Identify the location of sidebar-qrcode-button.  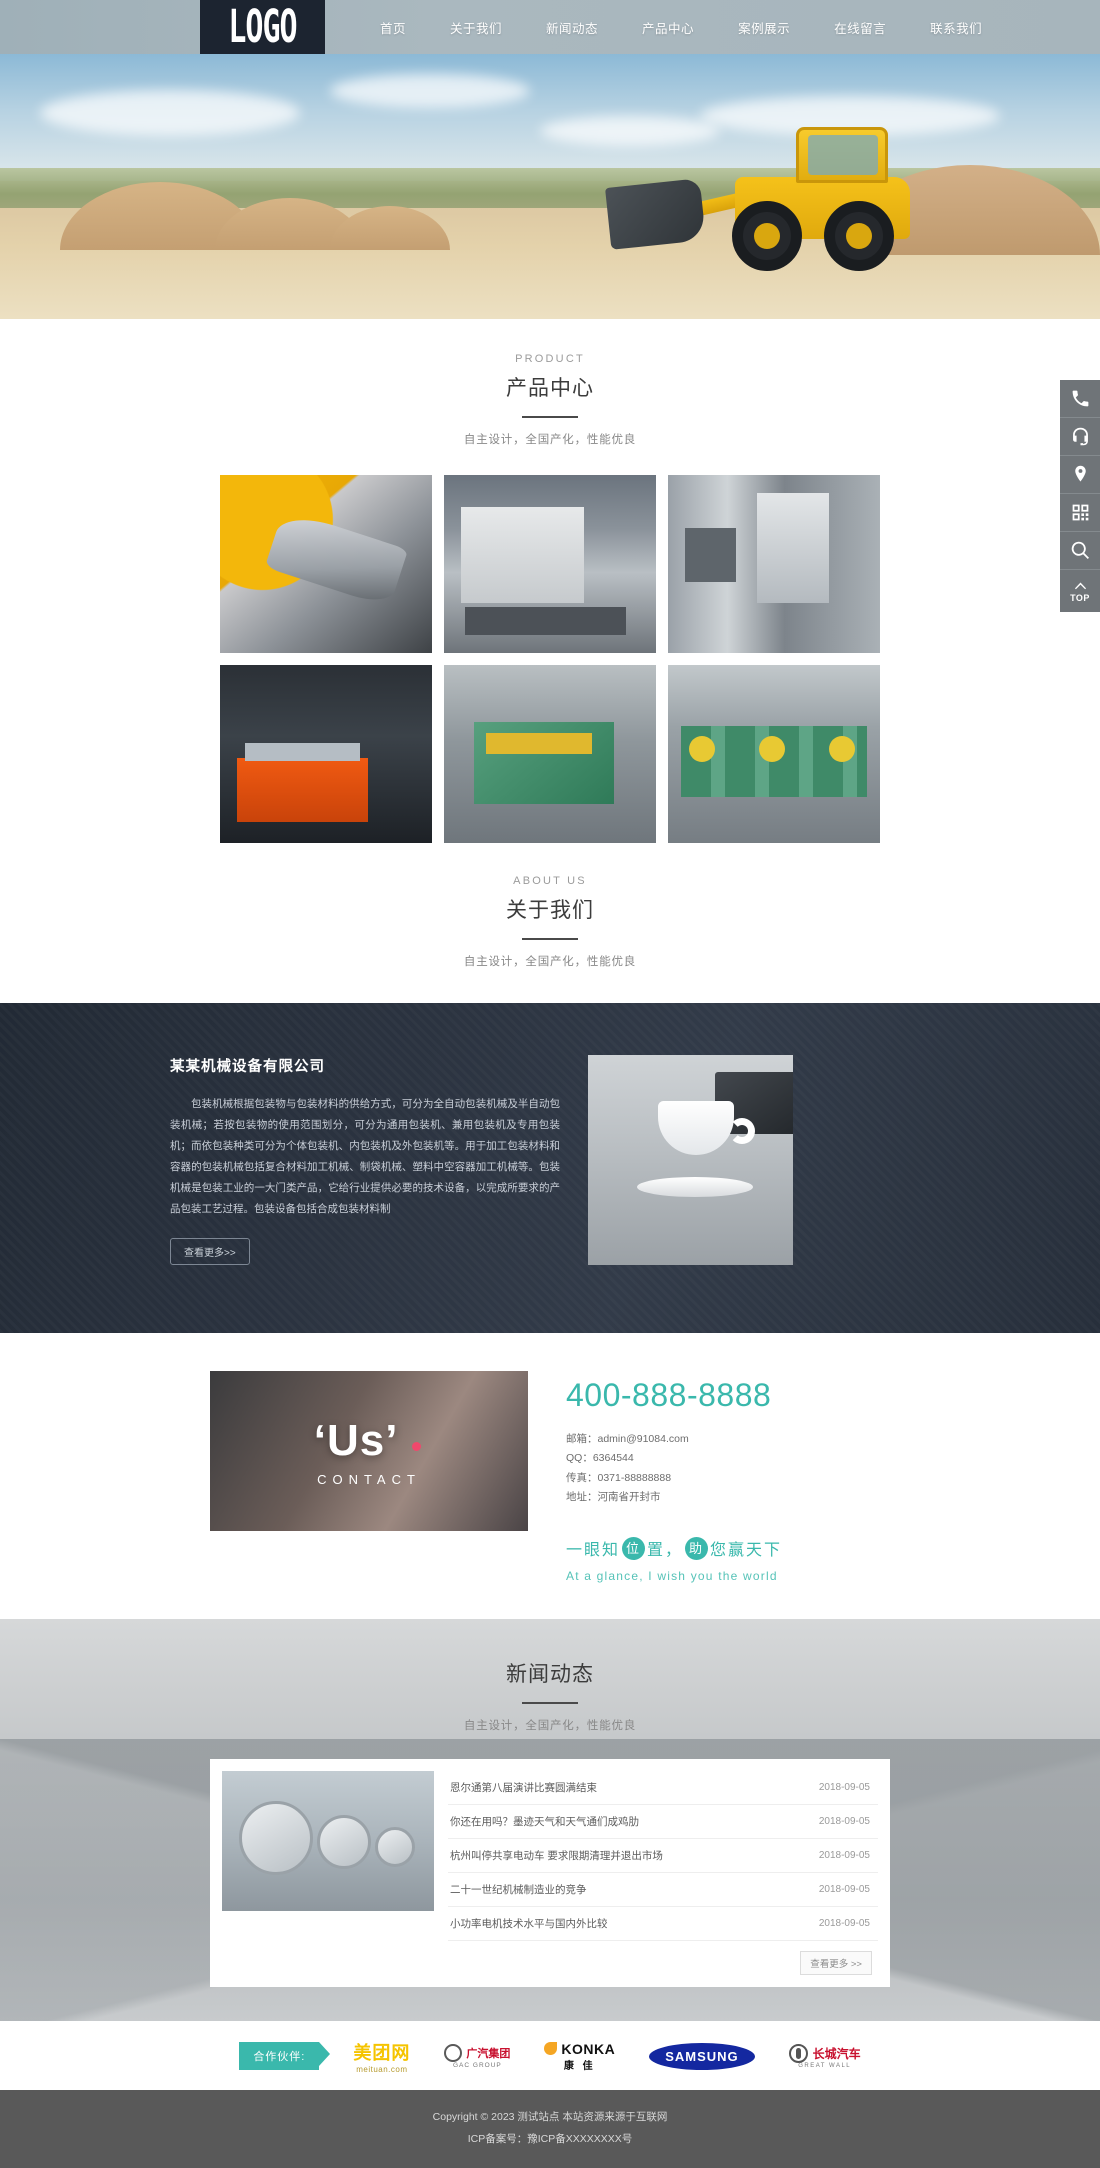
(1080, 513).